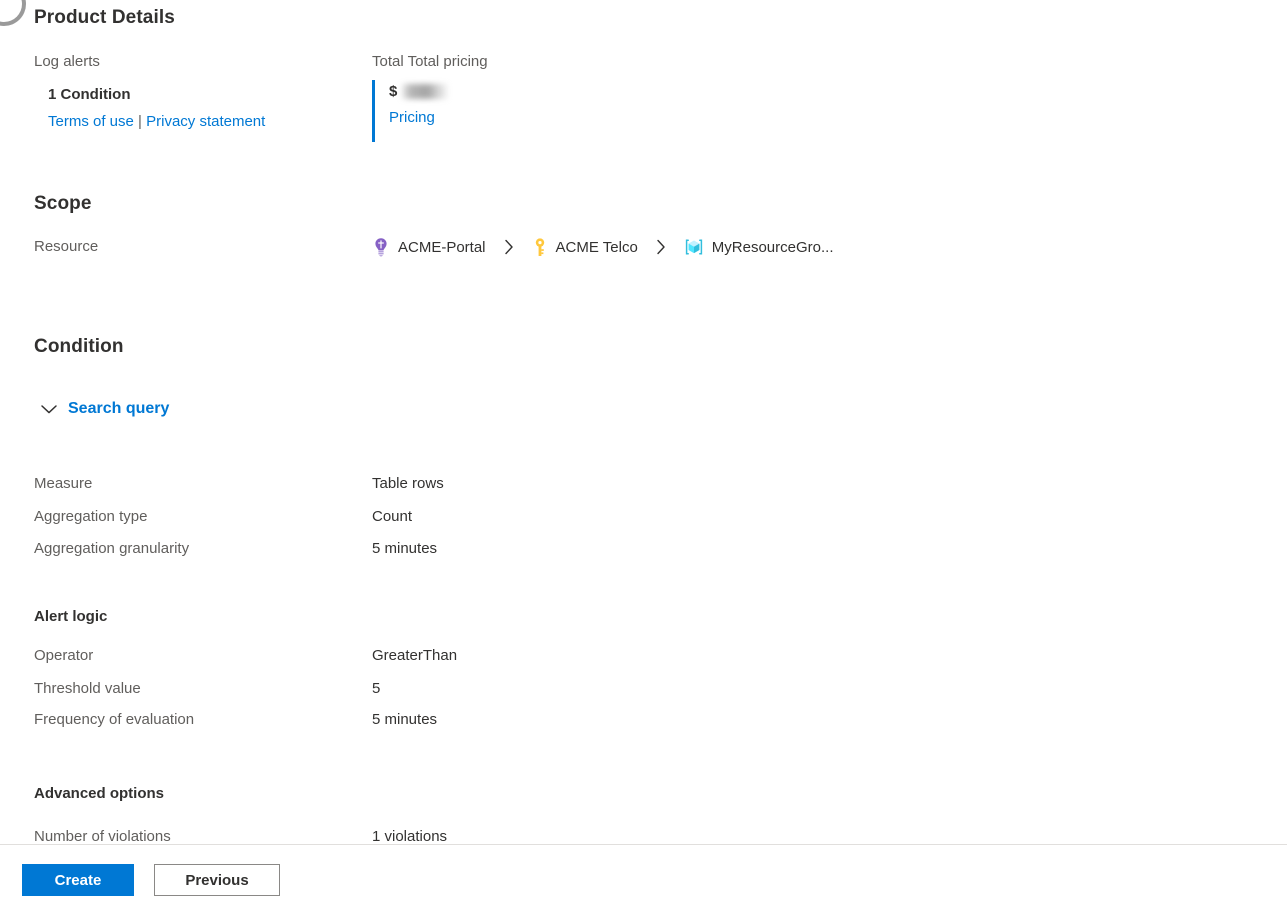 The height and width of the screenshot is (915, 1287). Describe the element at coordinates (89, 94) in the screenshot. I see `condition-count-value: 1 Condition` at that location.